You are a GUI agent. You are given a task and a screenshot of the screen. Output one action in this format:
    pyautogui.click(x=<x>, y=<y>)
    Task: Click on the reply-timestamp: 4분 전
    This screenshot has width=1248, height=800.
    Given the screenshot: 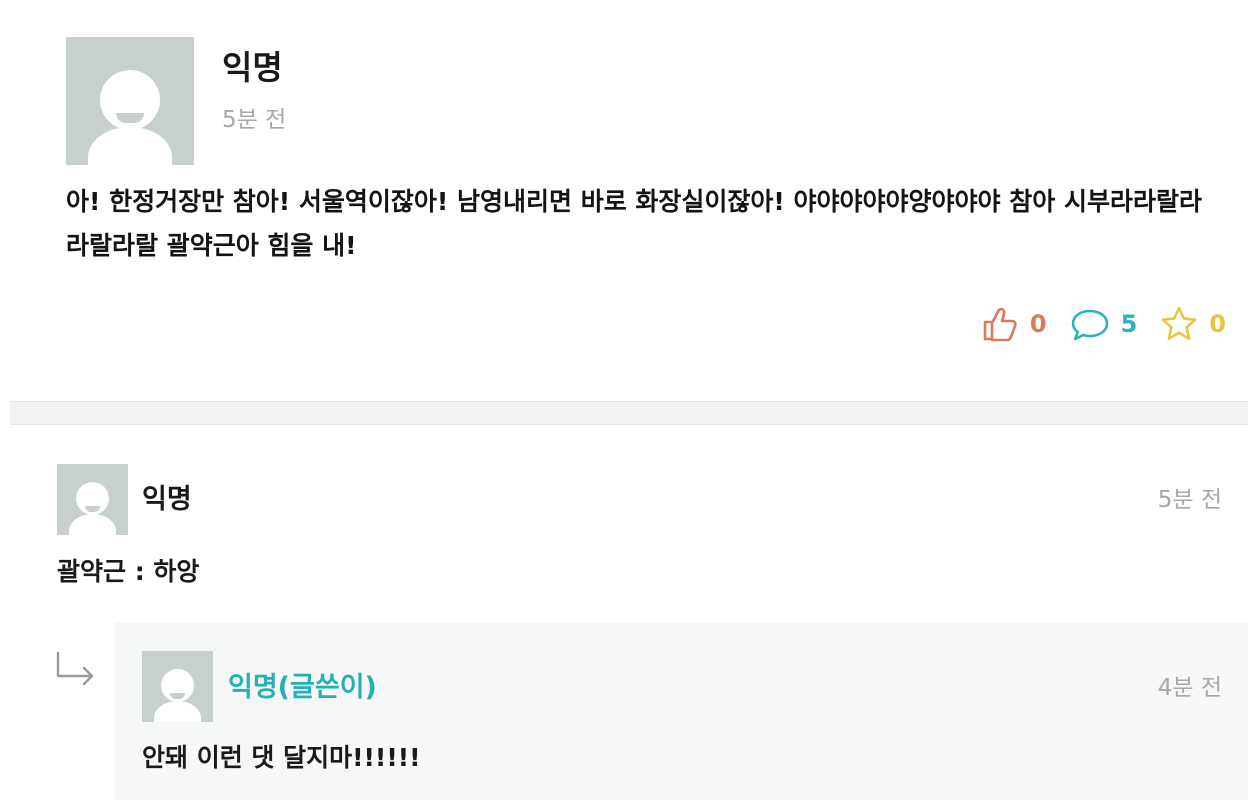 What is the action you would take?
    pyautogui.click(x=1189, y=688)
    